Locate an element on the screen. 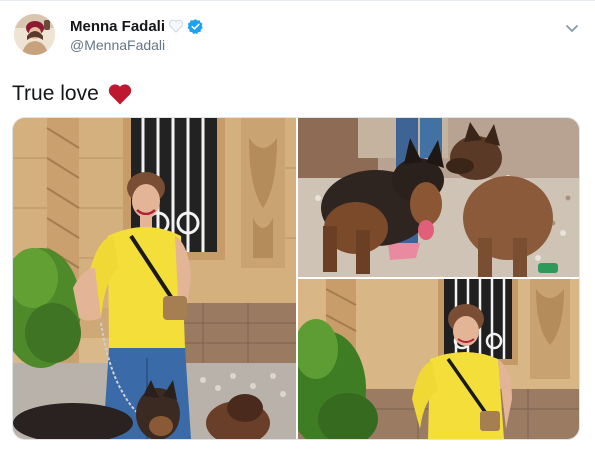 This screenshot has height=451, width=595. display-name-row: Menna Fadali is located at coordinates (137, 26).